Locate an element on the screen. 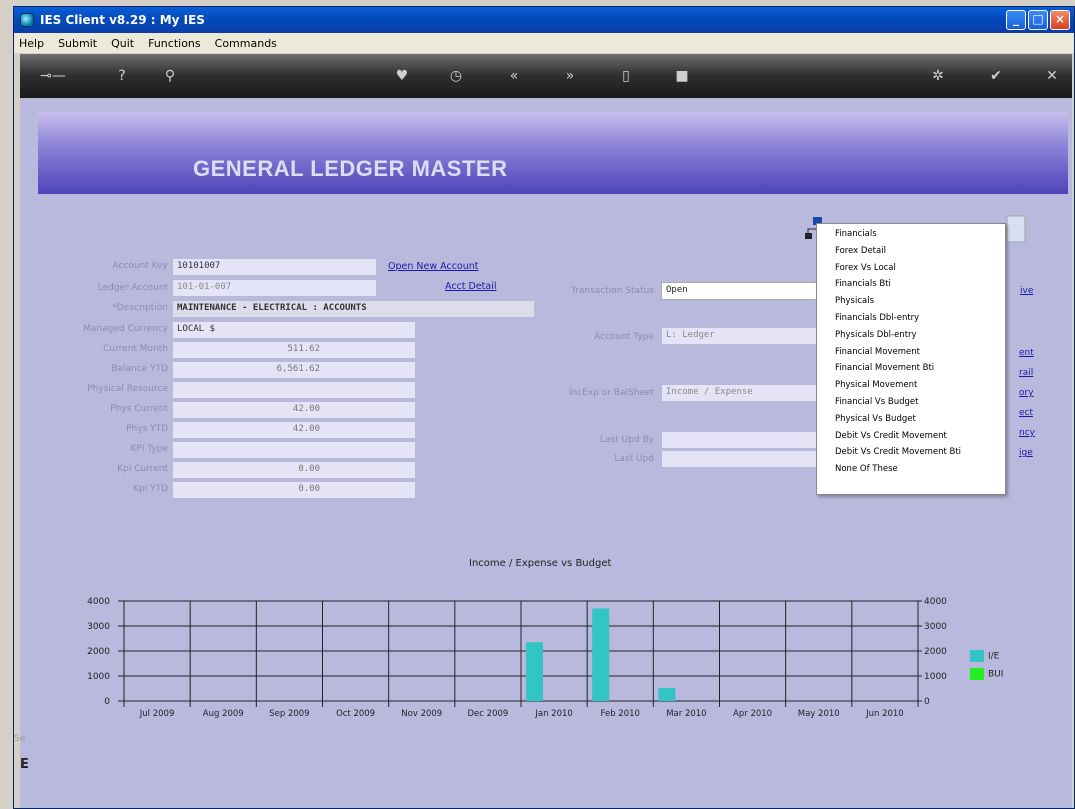 The width and height of the screenshot is (1075, 809). key-icon: ⊸— is located at coordinates (53, 76).